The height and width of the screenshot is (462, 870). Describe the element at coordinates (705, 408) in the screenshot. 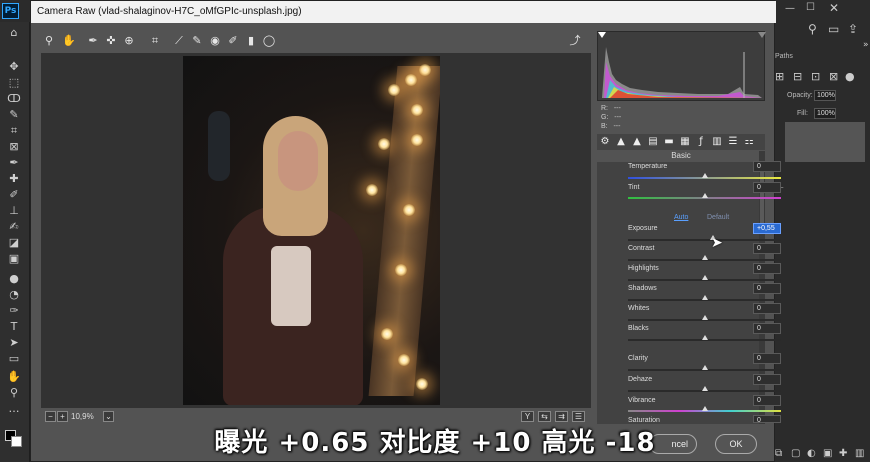

I see `vibrance-thumb` at that location.